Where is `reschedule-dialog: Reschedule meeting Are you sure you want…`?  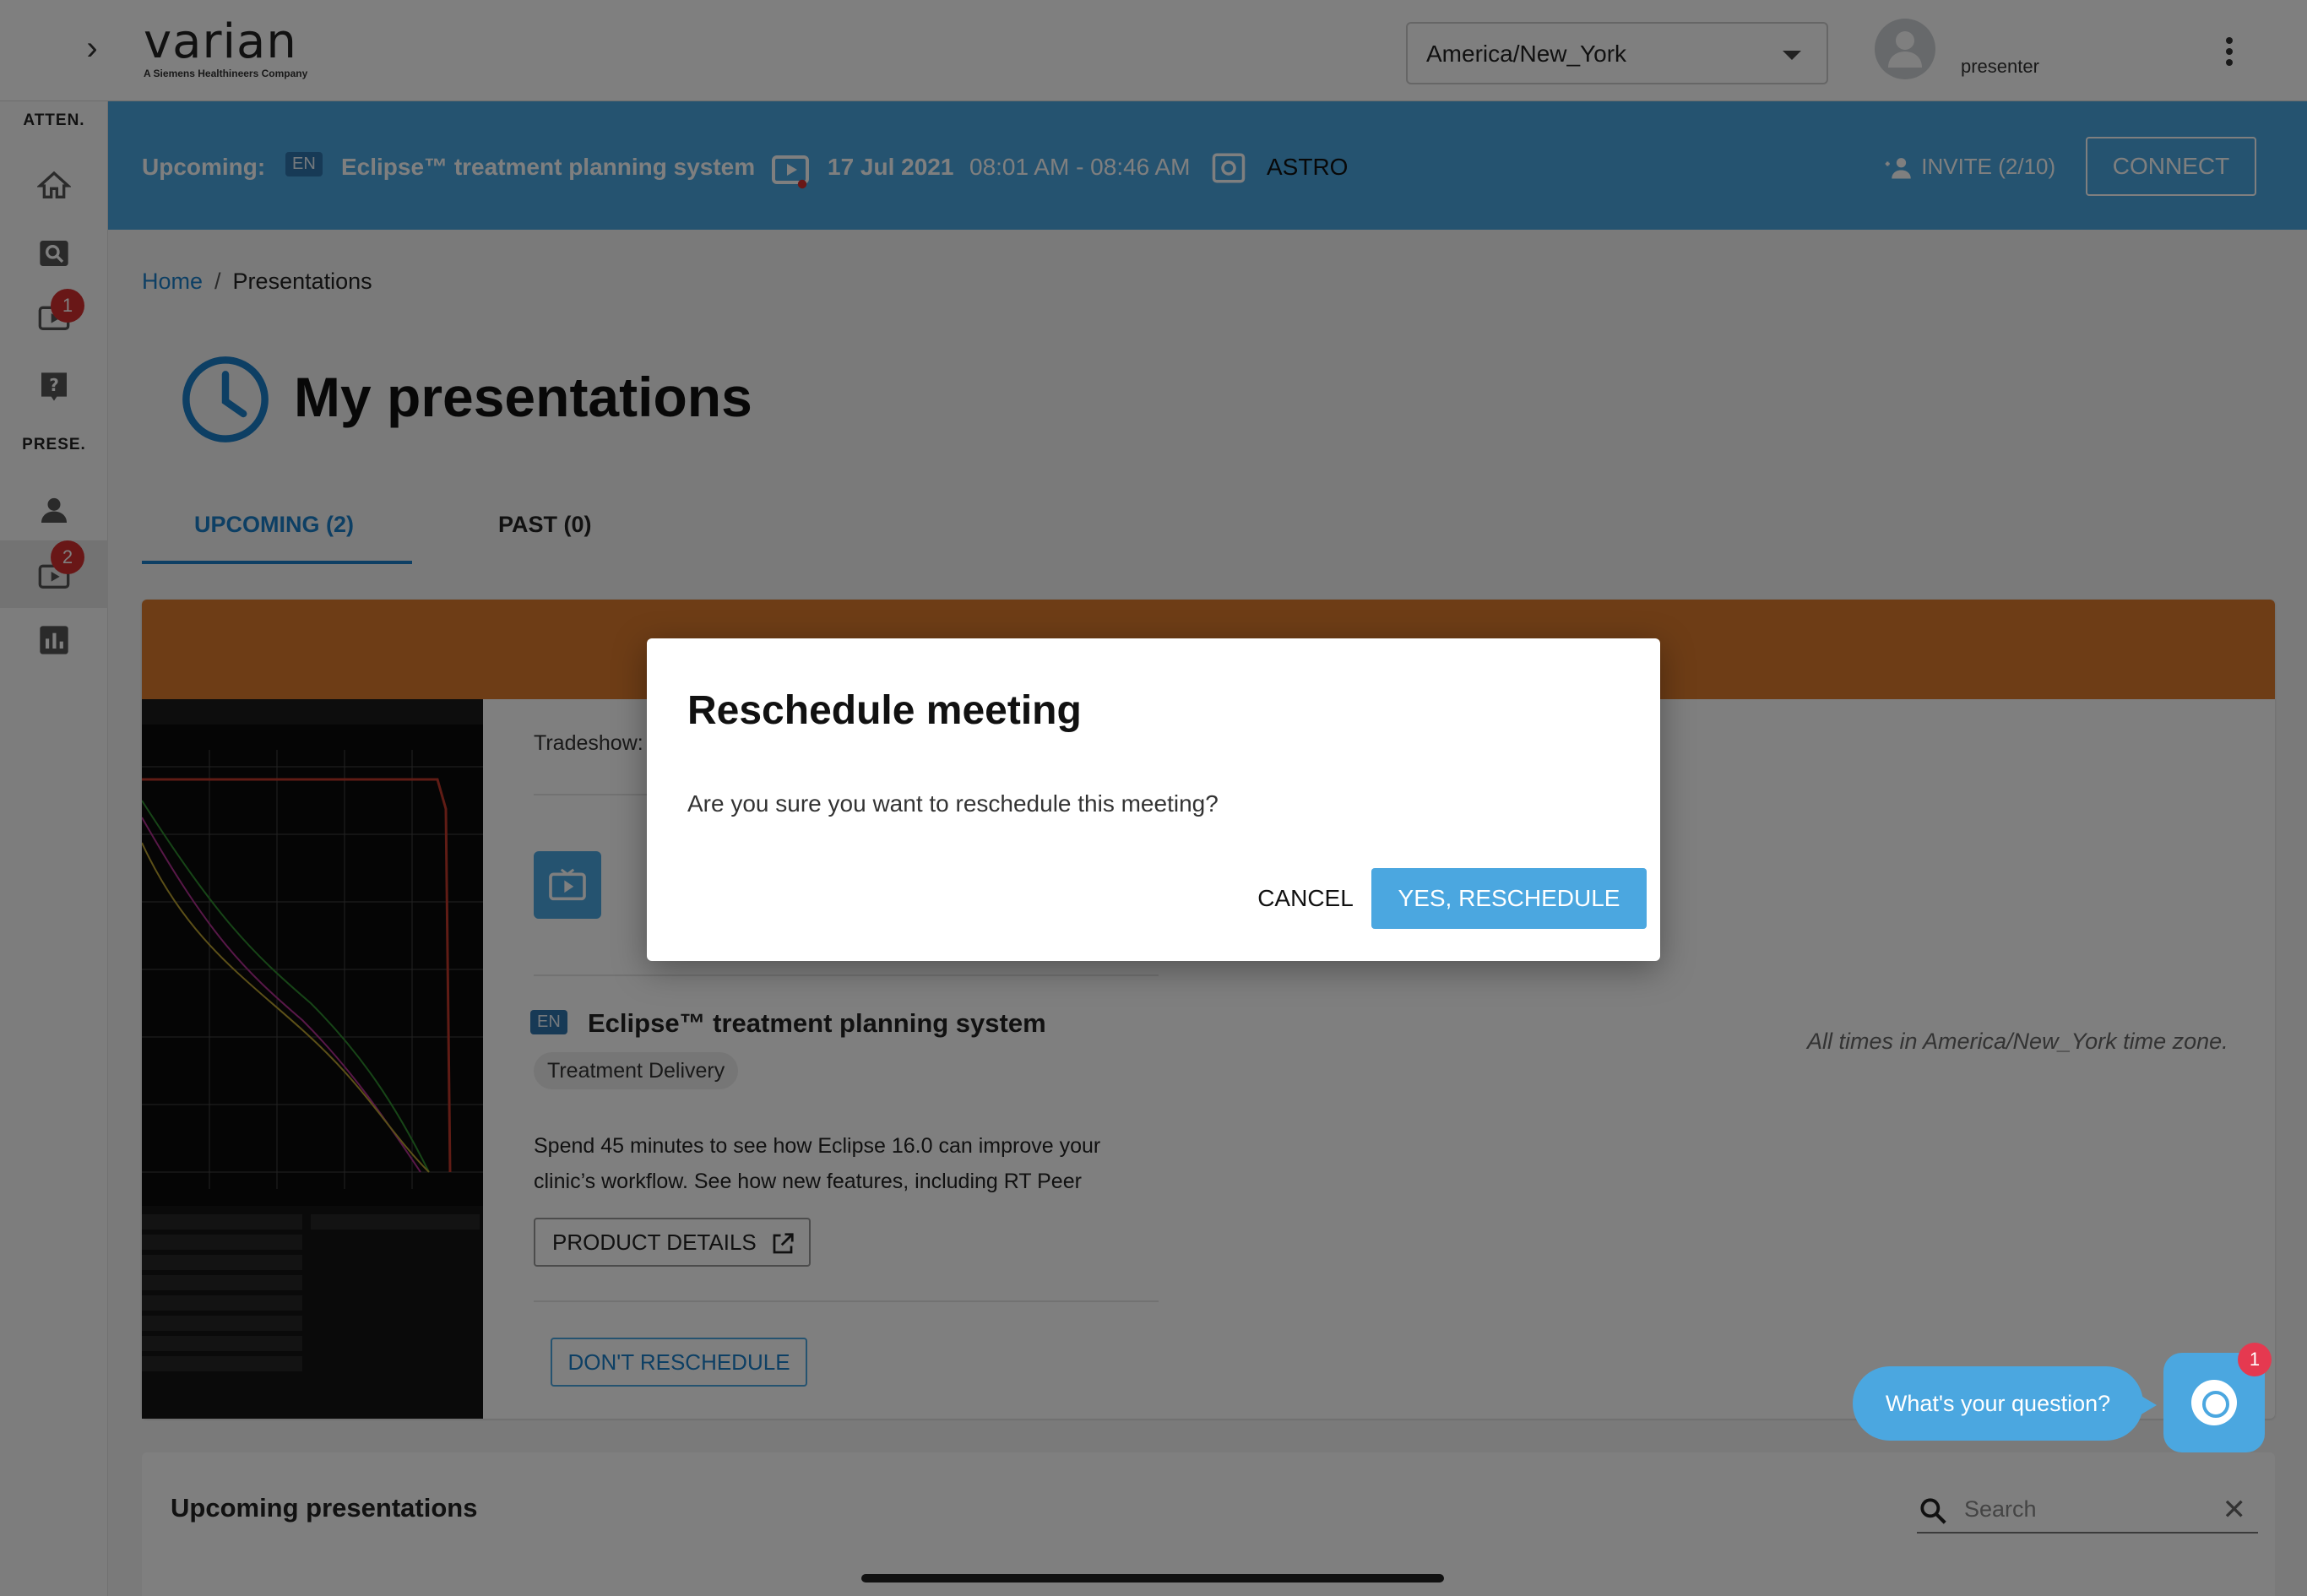 reschedule-dialog: Reschedule meeting Are you sure you want… is located at coordinates (1153, 799).